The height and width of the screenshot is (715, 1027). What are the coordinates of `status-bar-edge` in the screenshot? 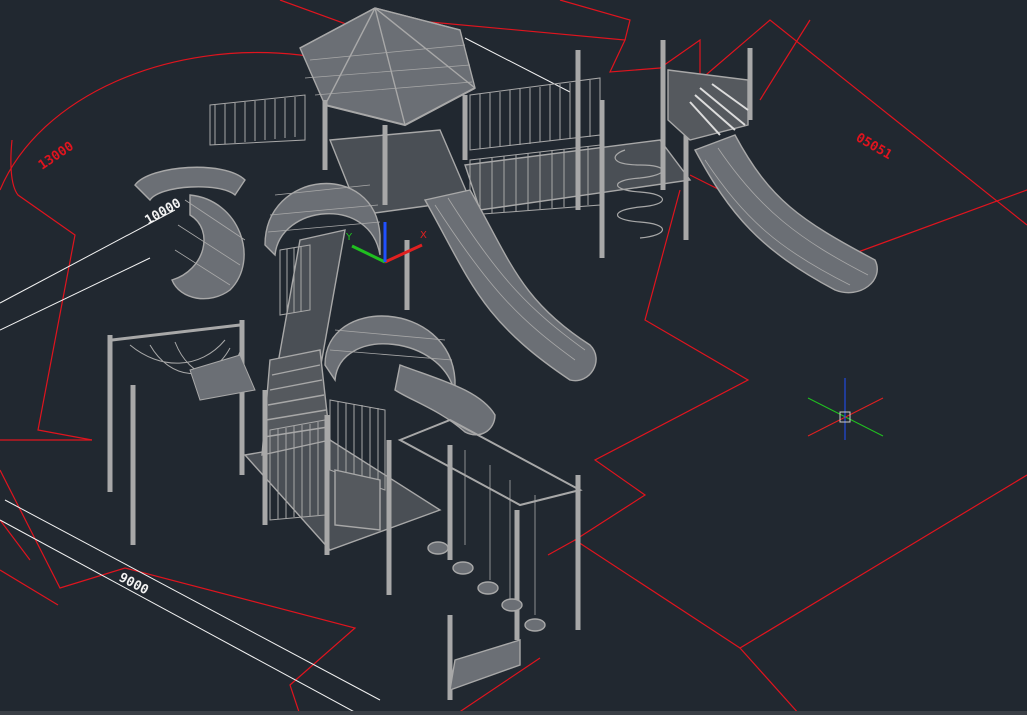 It's located at (513, 713).